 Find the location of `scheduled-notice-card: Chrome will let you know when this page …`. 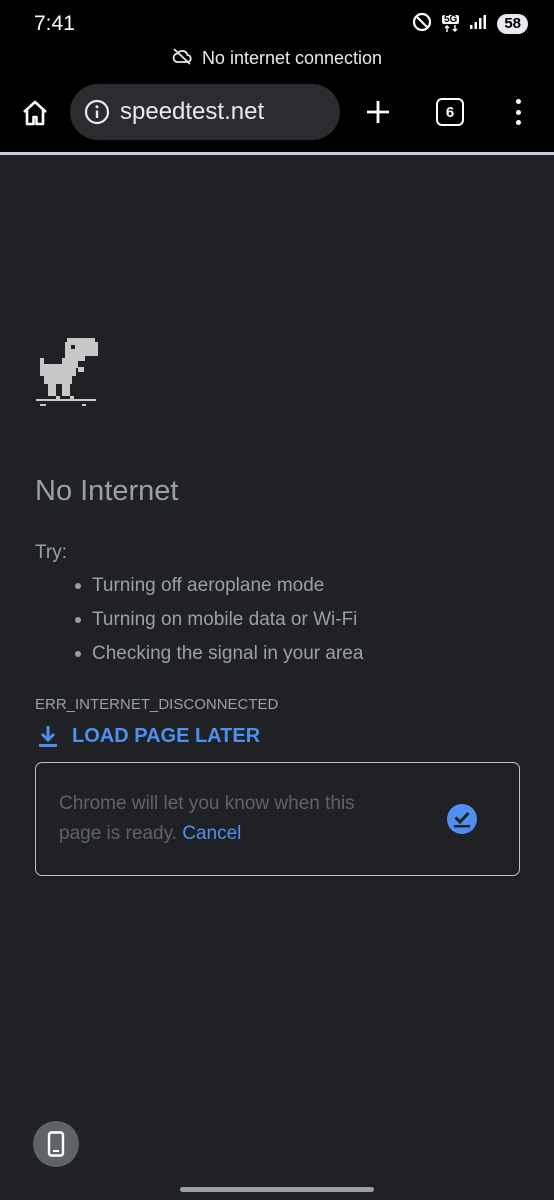

scheduled-notice-card: Chrome will let you know when this page … is located at coordinates (277, 819).